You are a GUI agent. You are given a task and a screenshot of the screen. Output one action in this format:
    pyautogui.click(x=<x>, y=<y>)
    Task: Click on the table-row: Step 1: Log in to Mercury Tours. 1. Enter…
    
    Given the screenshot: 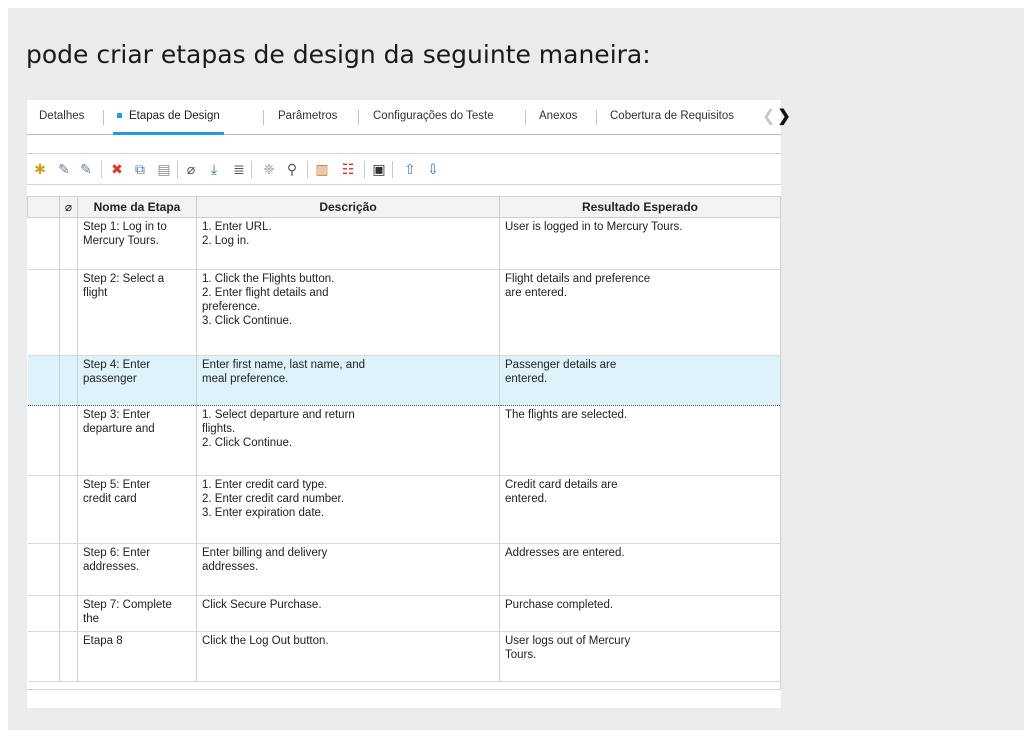 What is the action you would take?
    pyautogui.click(x=404, y=243)
    